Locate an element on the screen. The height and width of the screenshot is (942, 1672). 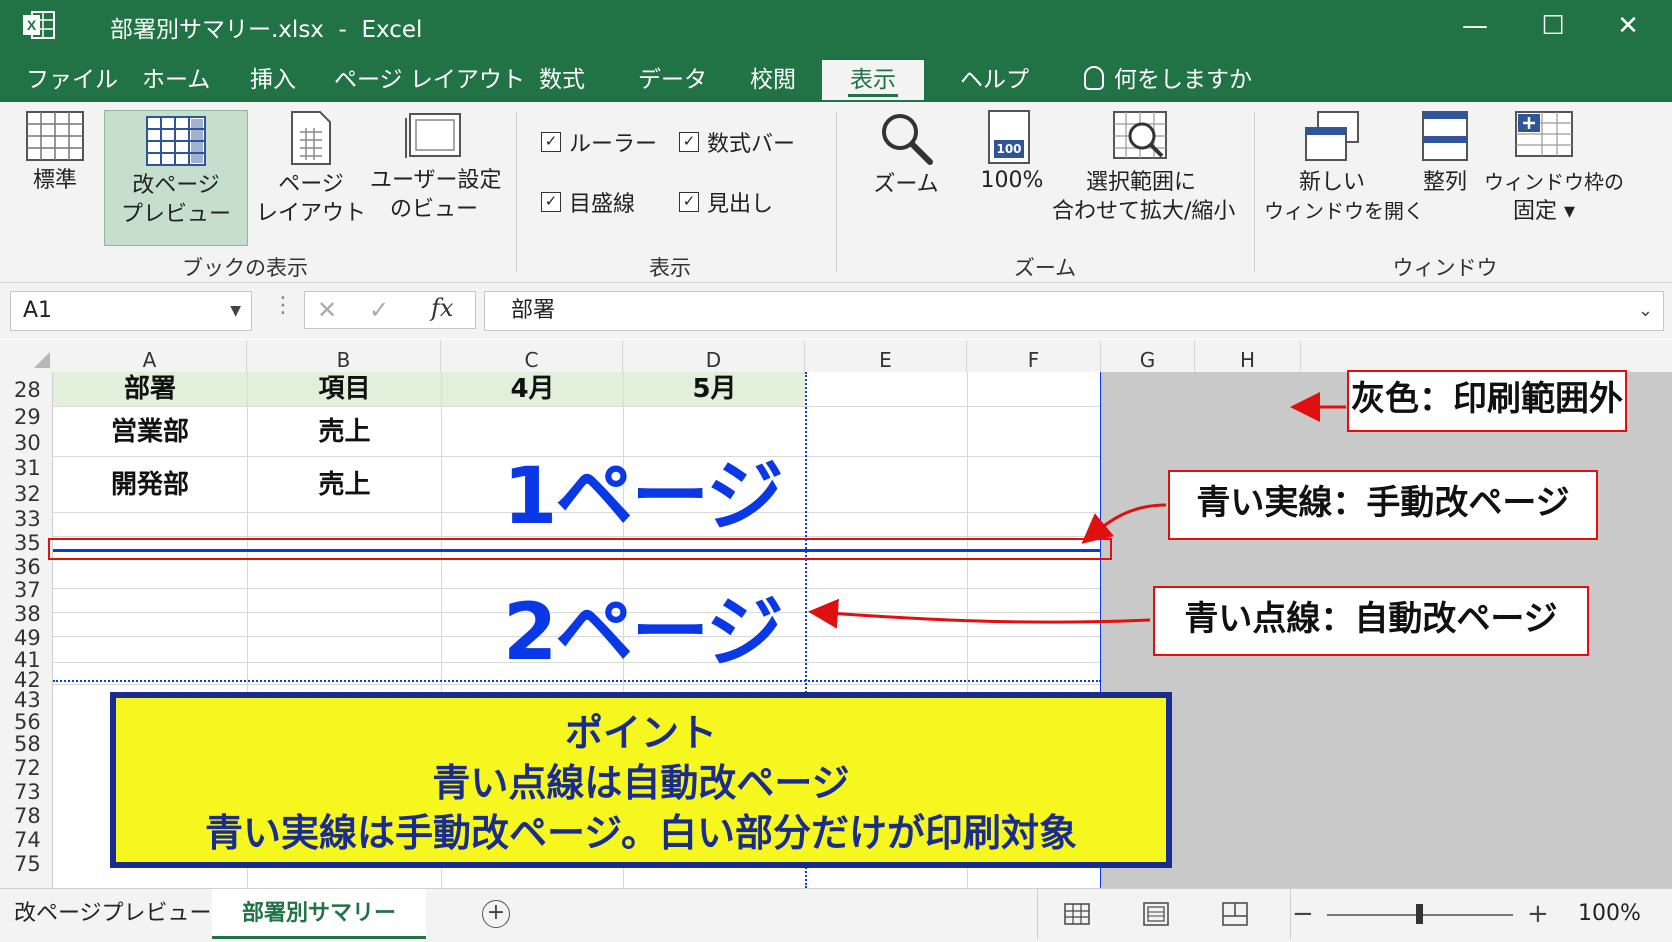
more-options-icon: ⋮ is located at coordinates (283, 305).